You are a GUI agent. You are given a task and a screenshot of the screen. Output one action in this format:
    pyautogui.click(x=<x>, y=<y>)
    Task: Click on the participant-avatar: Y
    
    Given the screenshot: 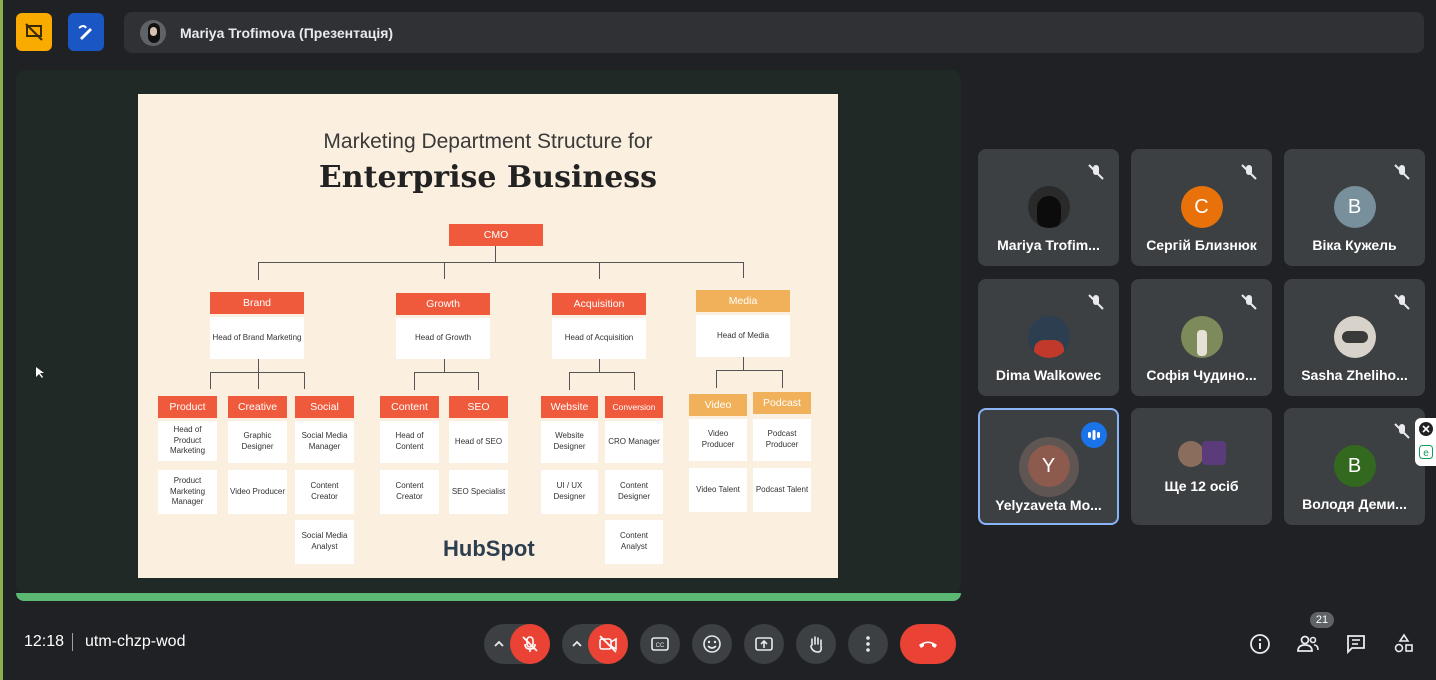 What is the action you would take?
    pyautogui.click(x=1048, y=466)
    